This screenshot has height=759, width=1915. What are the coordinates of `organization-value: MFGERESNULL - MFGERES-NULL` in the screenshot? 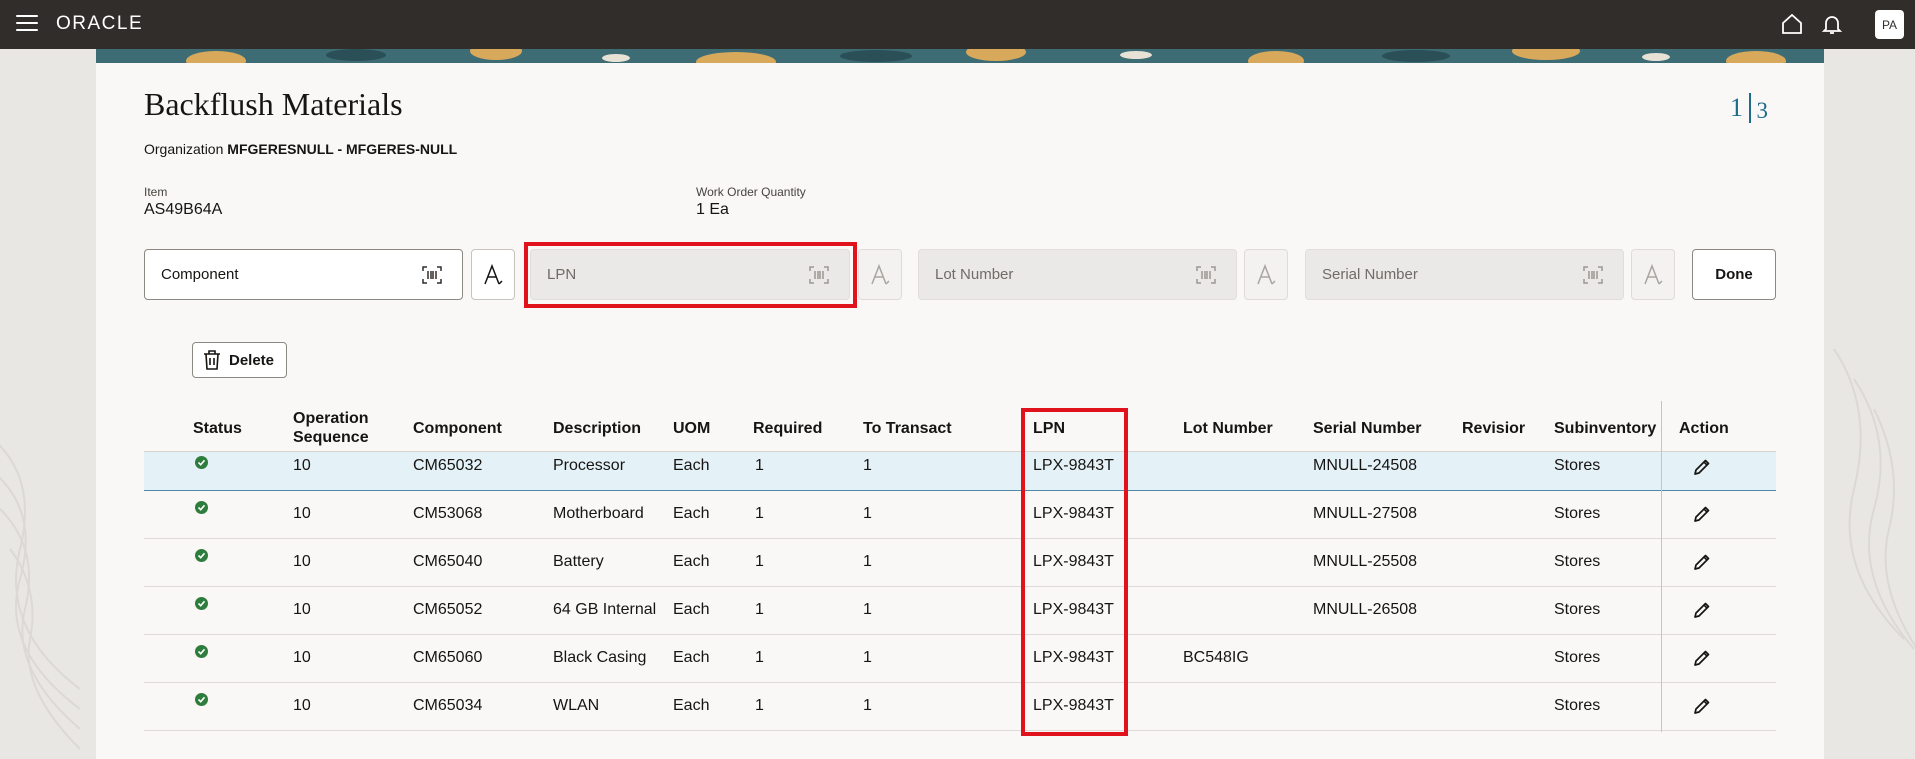 It's located at (342, 149).